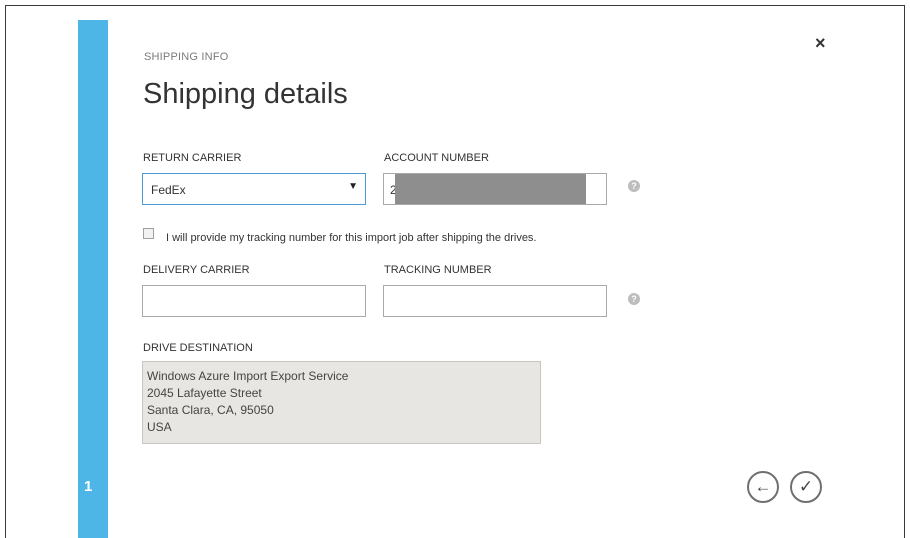 This screenshot has width=910, height=538. Describe the element at coordinates (490, 189) in the screenshot. I see `redacted-region` at that location.